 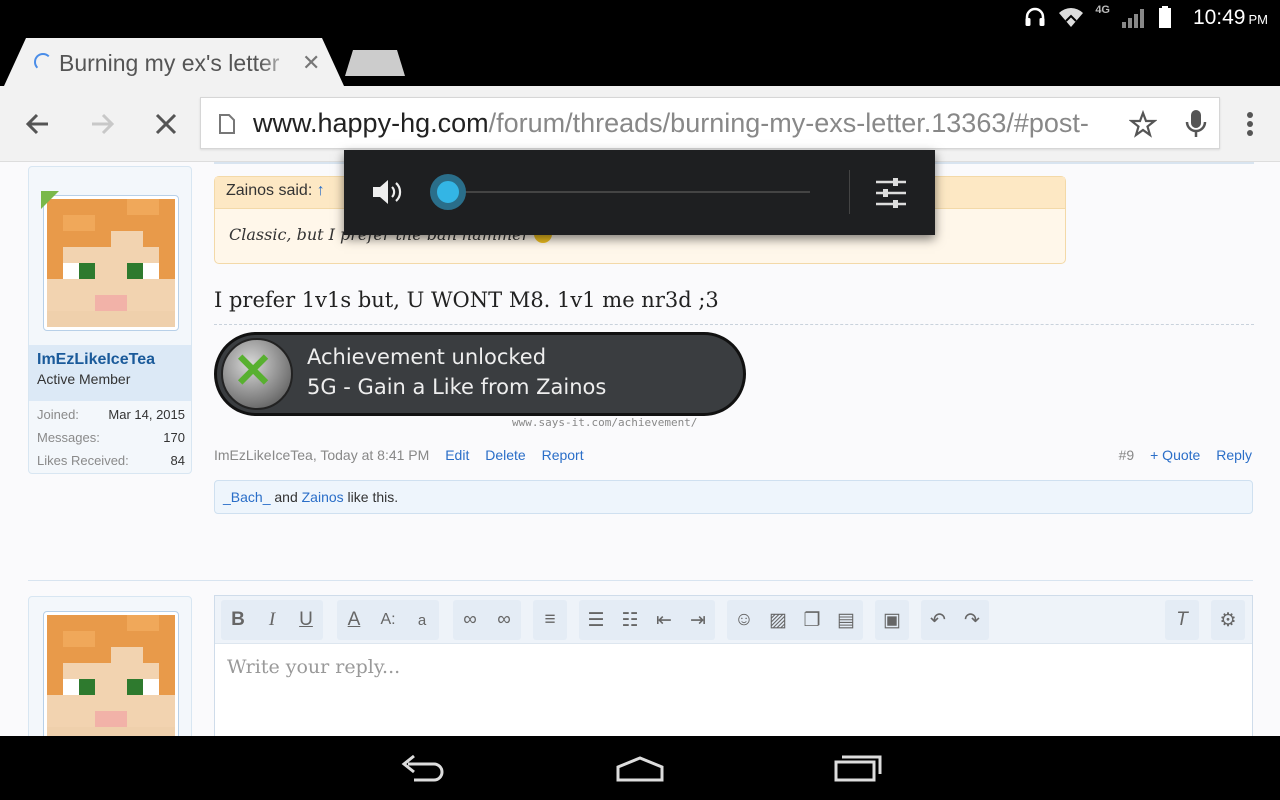 I want to click on stat-label: Messages:, so click(x=68, y=437).